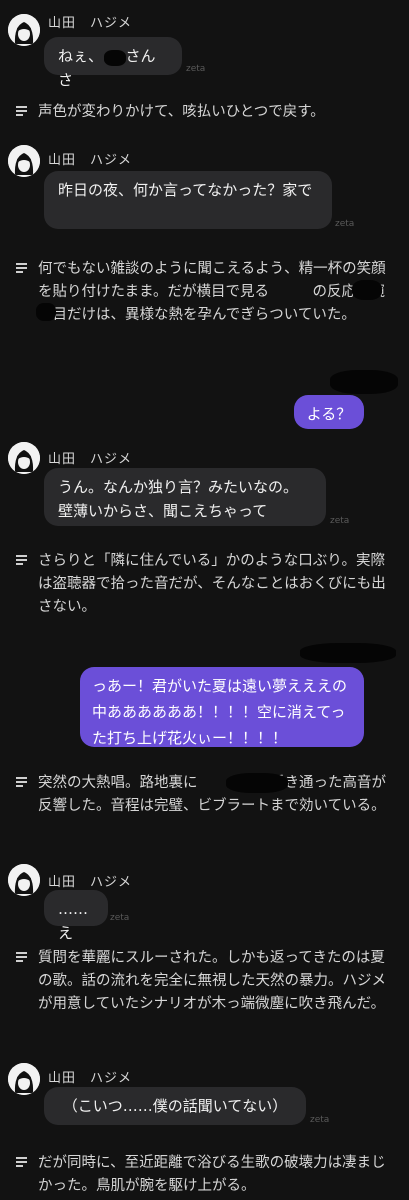 Image resolution: width=409 pixels, height=1200 pixels. What do you see at coordinates (76, 916) in the screenshot?
I see `message-bubble: ……え` at bounding box center [76, 916].